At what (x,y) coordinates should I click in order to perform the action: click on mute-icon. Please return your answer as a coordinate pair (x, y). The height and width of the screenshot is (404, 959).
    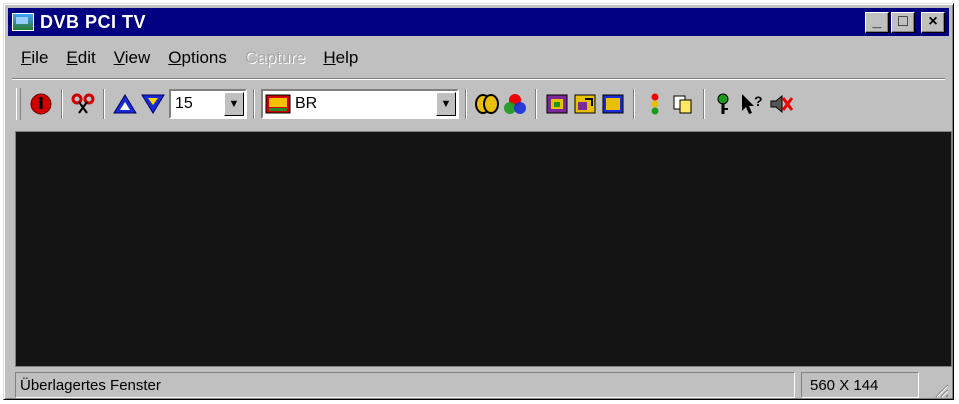
    Looking at the image, I should click on (782, 104).